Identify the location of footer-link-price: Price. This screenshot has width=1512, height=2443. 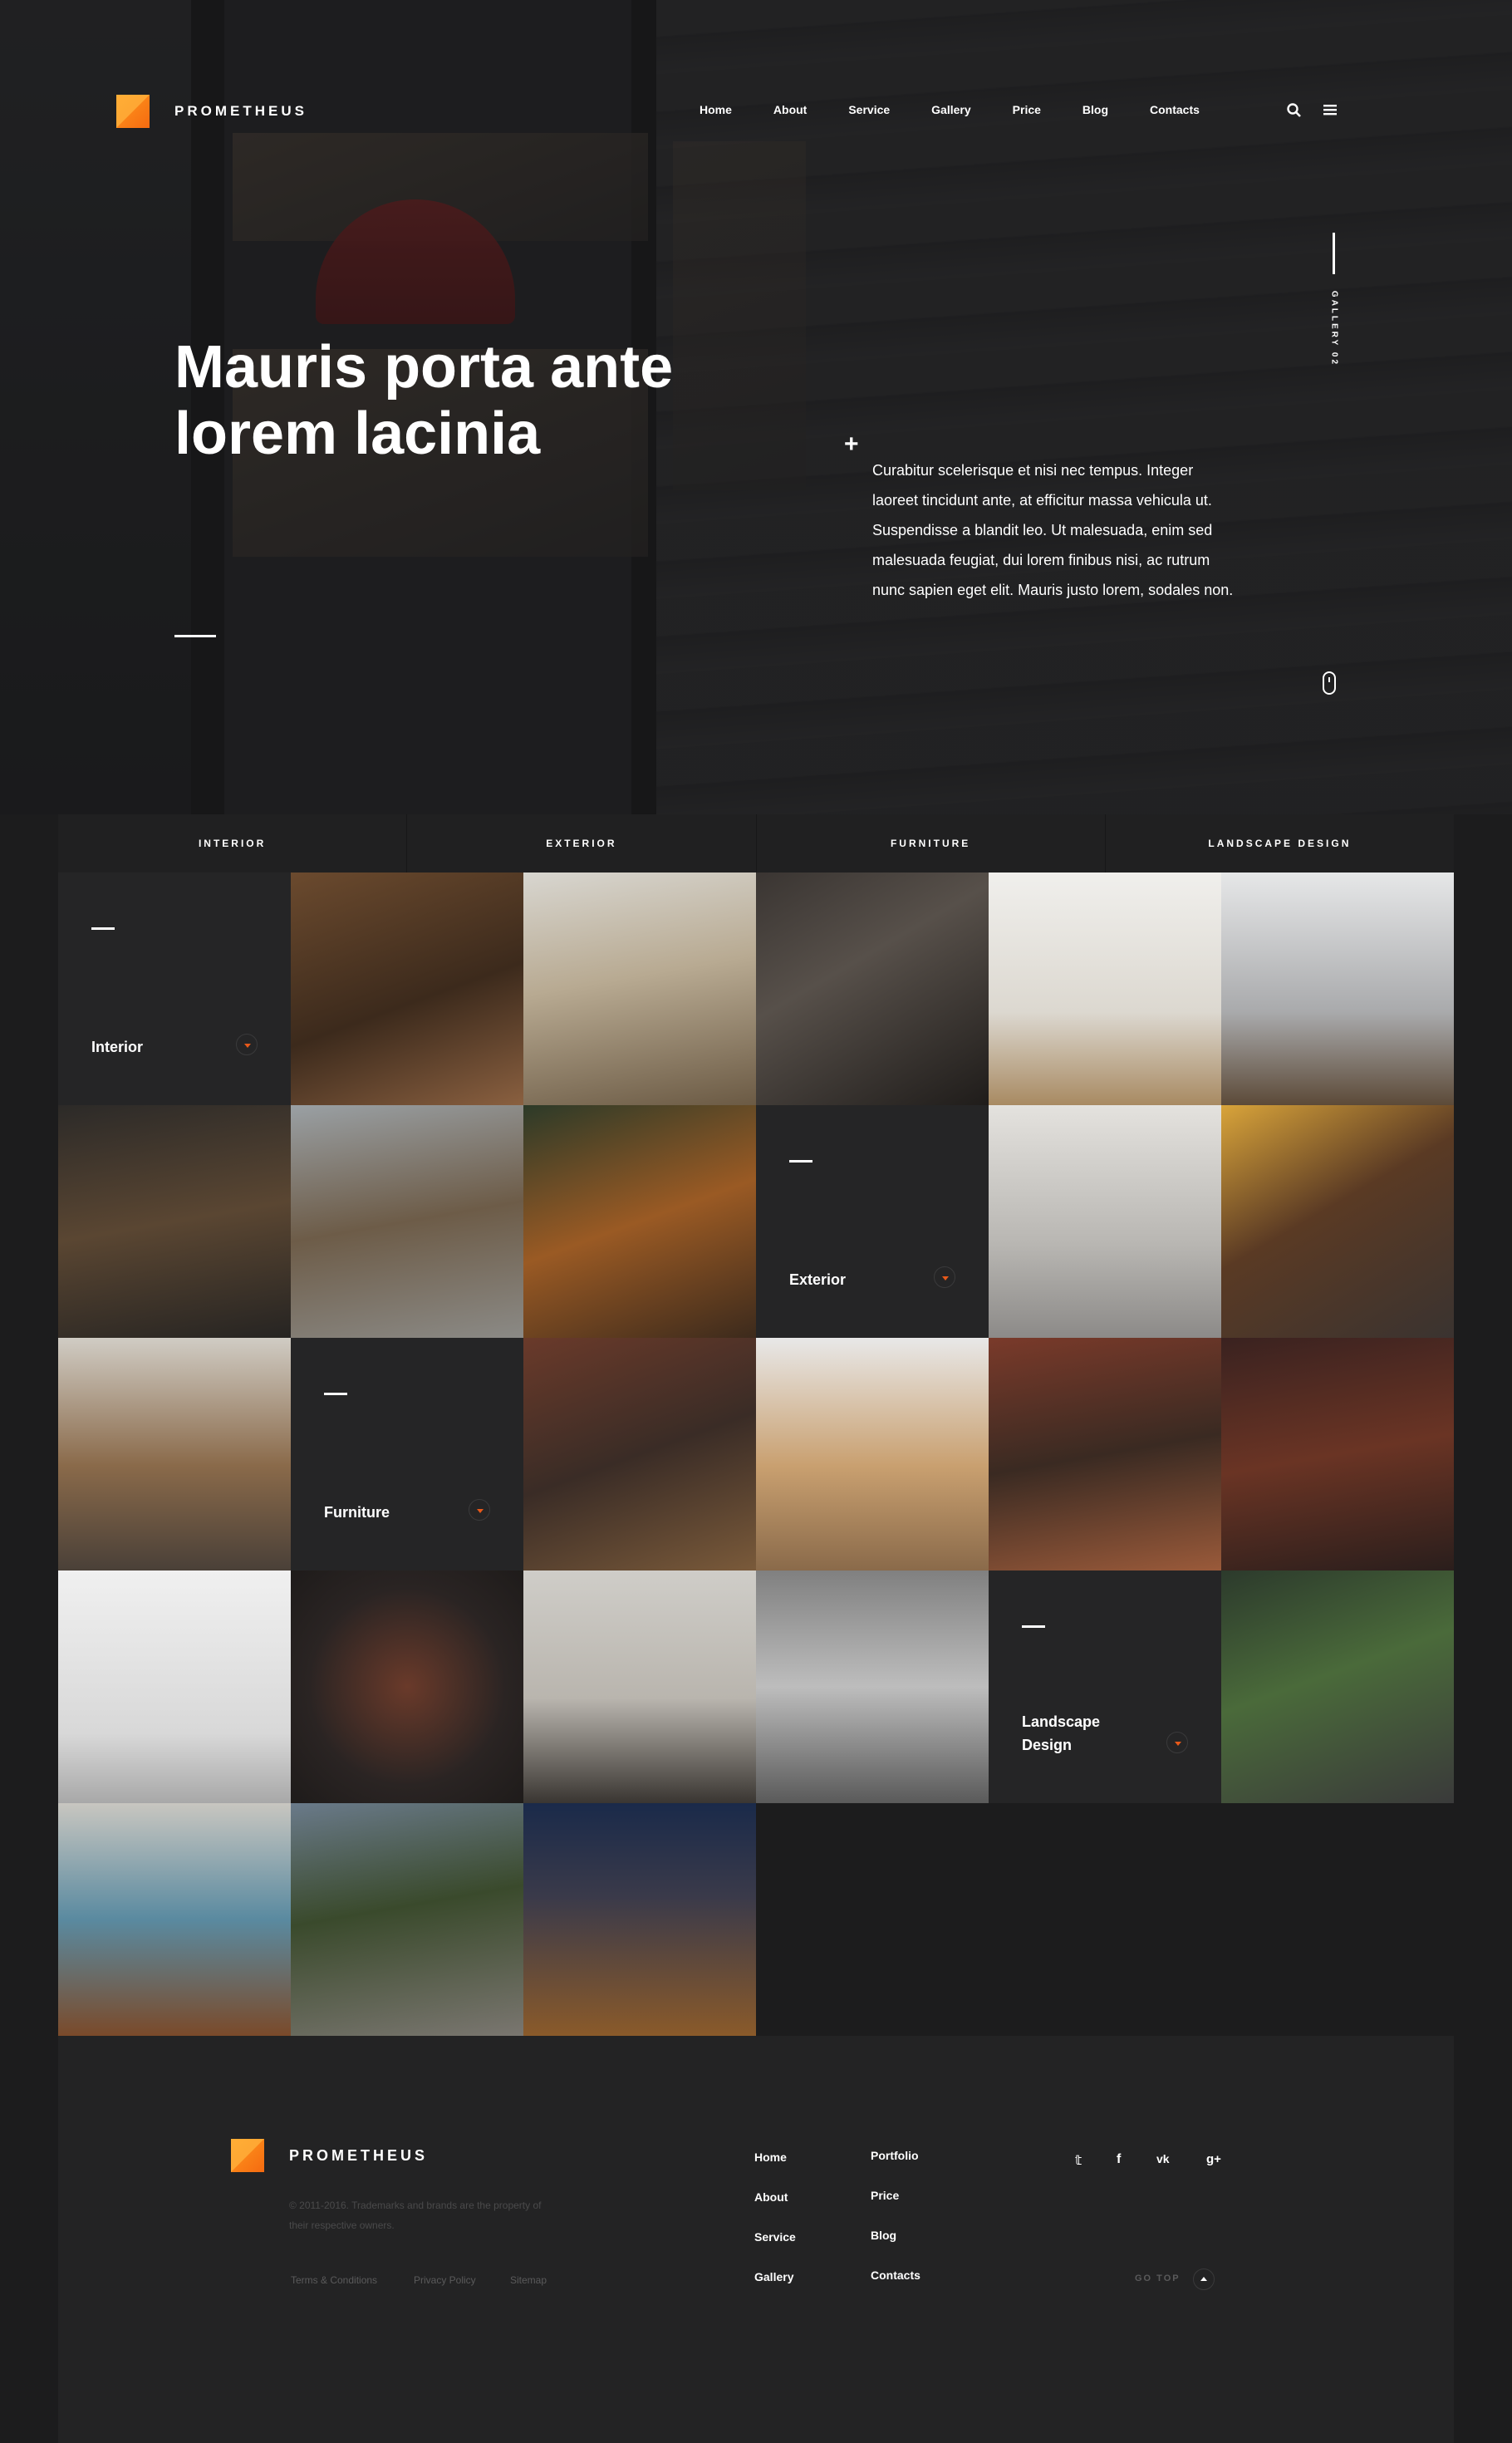
(885, 2195).